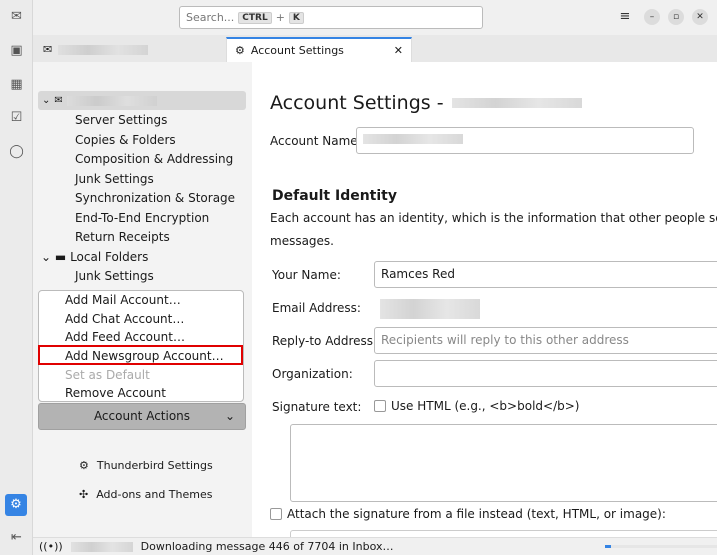 The width and height of the screenshot is (717, 555). What do you see at coordinates (325, 341) in the screenshot?
I see `reply-to-label: Reply-to Address:` at bounding box center [325, 341].